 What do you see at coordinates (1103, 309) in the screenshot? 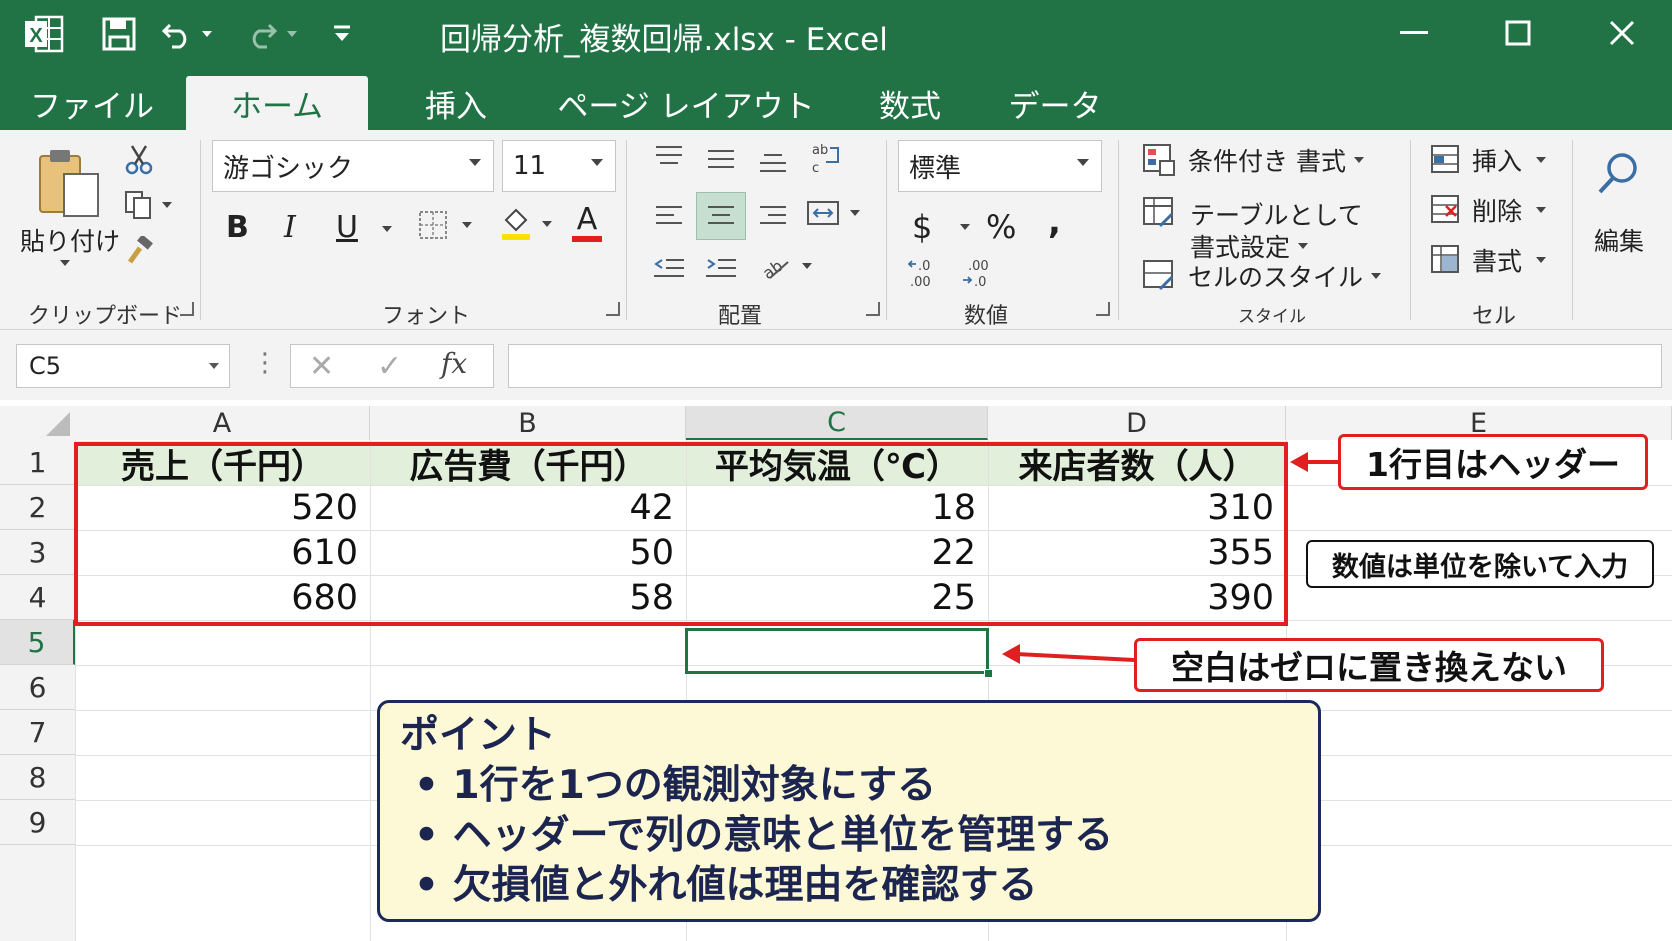
I see `number-launcher-icon` at bounding box center [1103, 309].